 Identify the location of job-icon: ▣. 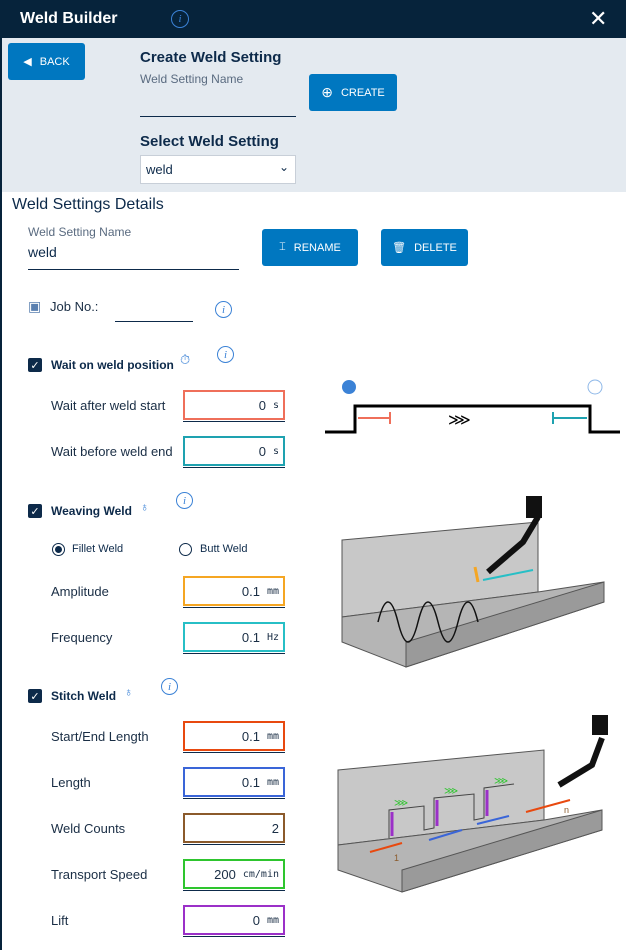
(35, 306).